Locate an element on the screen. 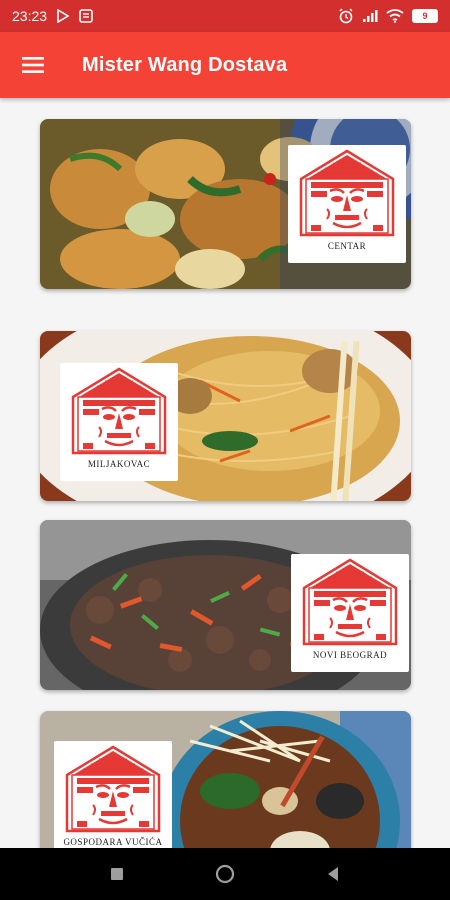 The width and height of the screenshot is (450, 900). restaurant-label: MILJAKOVAC is located at coordinates (119, 464).